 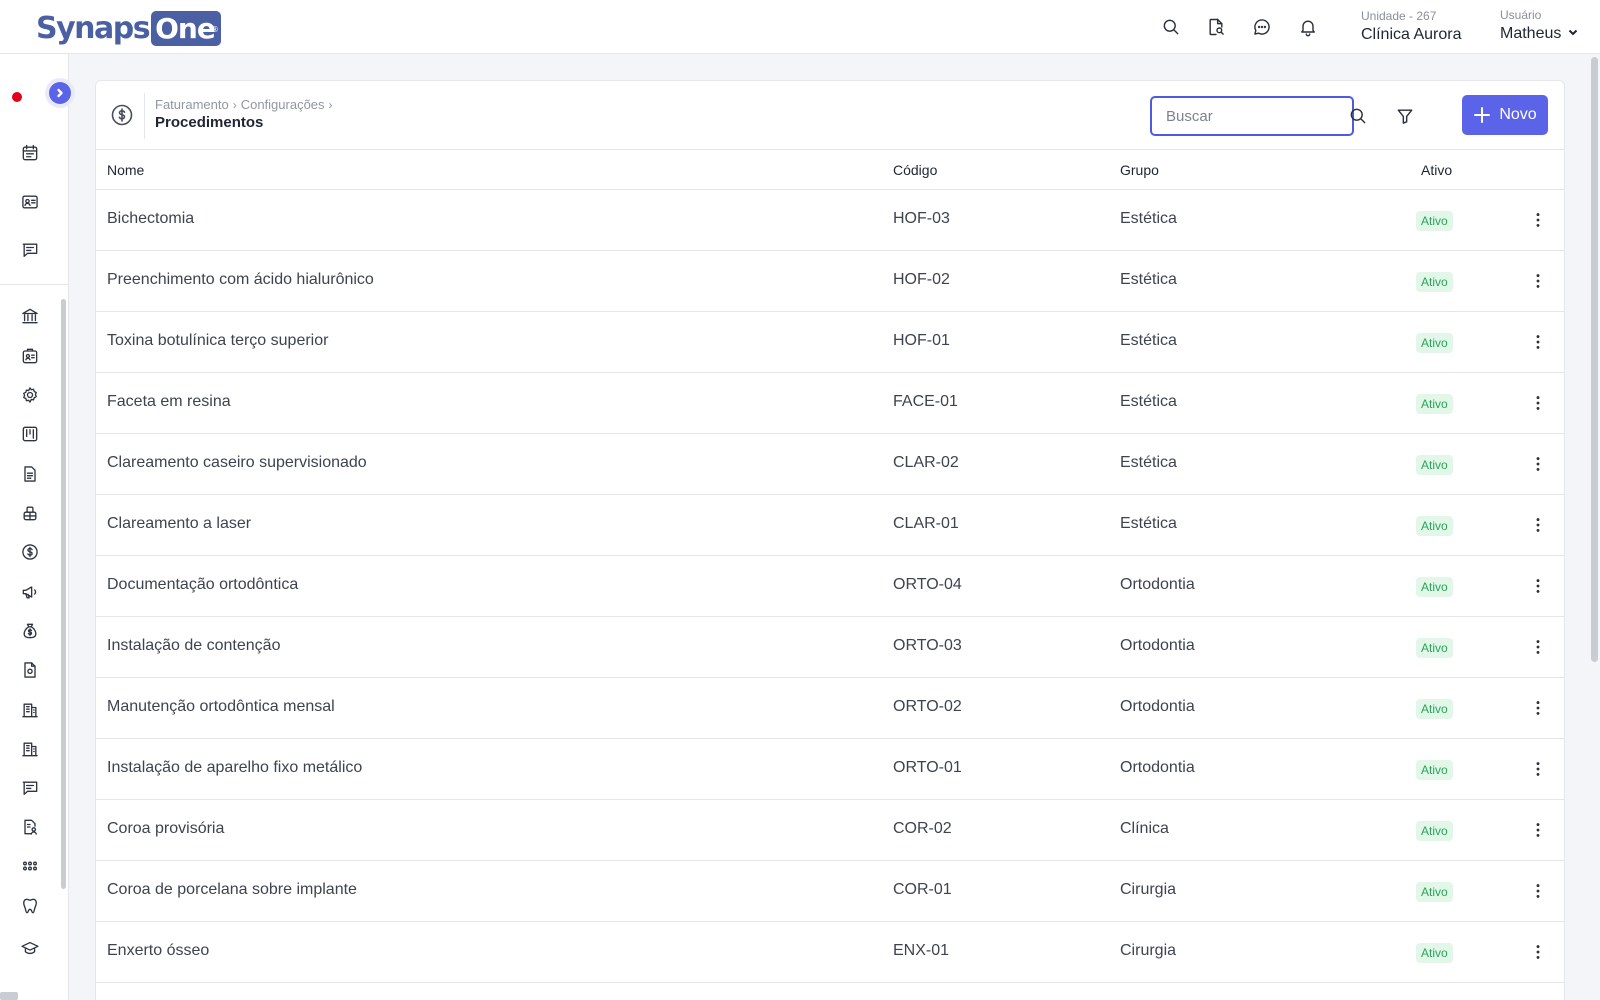 I want to click on column-header-active: Ativo, so click(x=1436, y=170).